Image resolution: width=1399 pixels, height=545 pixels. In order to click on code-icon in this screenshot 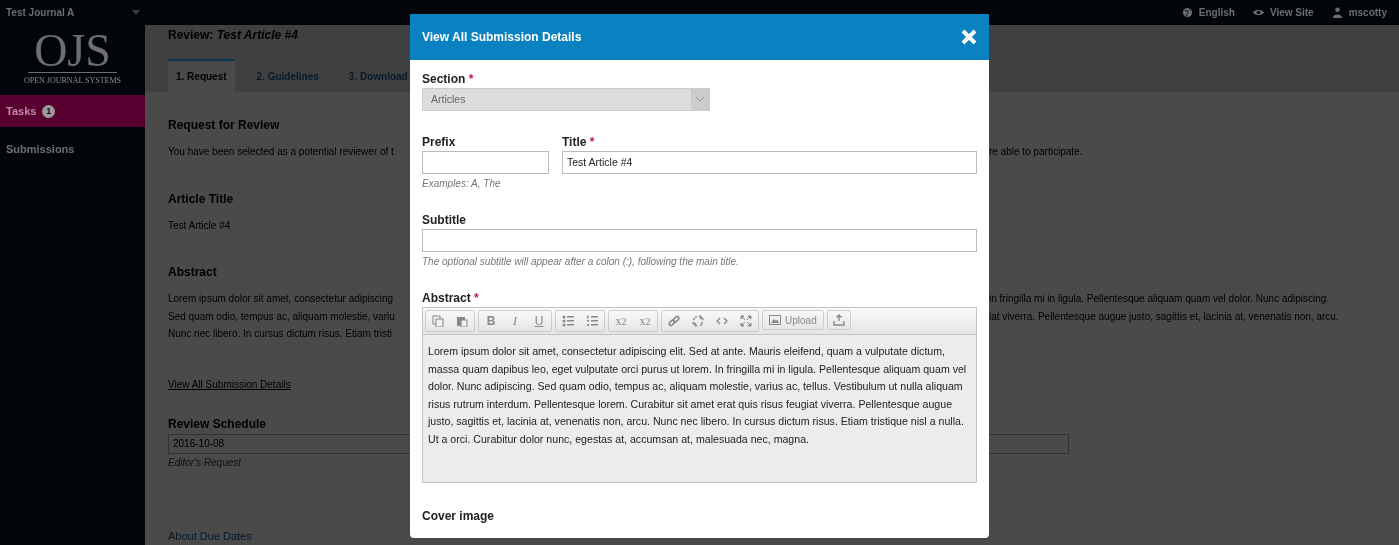, I will do `click(722, 321)`.